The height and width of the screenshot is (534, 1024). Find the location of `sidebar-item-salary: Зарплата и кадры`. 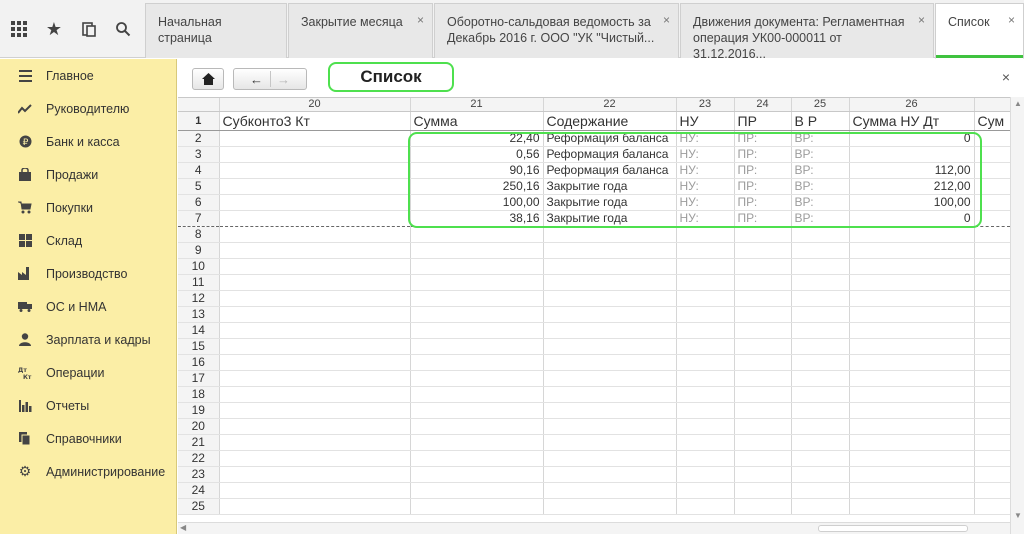

sidebar-item-salary: Зарплата и кадры is located at coordinates (88, 339).